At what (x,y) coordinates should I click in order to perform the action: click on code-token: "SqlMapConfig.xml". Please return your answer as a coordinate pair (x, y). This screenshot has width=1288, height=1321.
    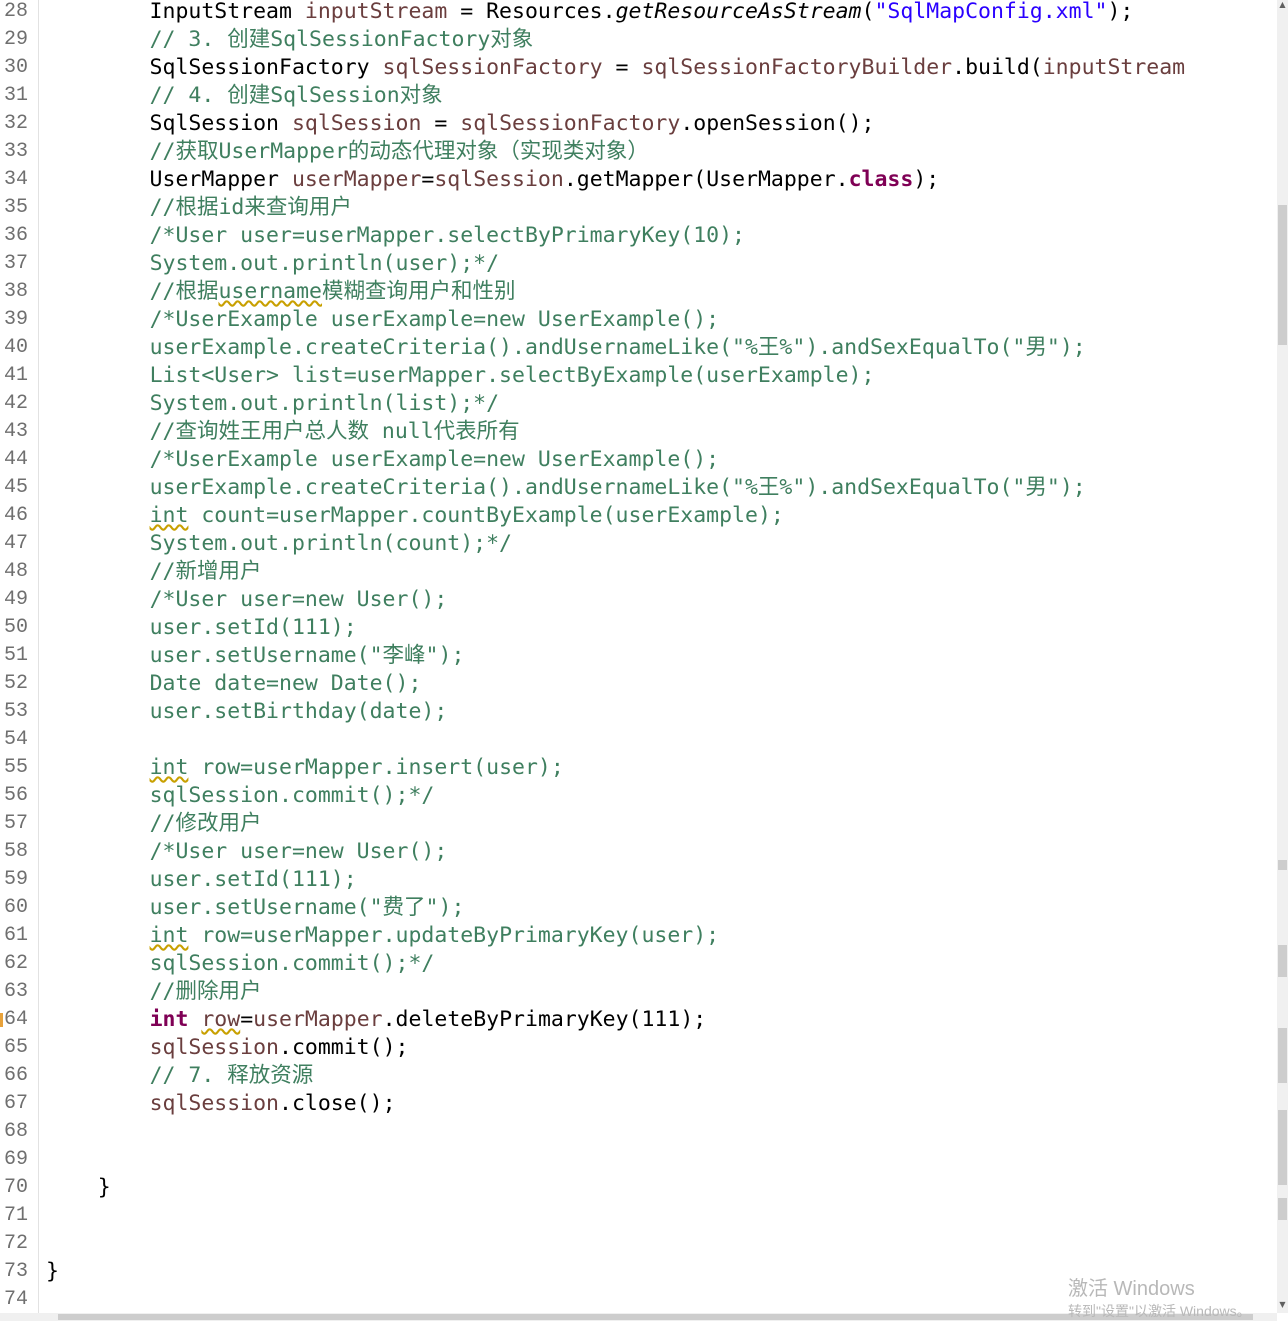
    Looking at the image, I should click on (991, 12).